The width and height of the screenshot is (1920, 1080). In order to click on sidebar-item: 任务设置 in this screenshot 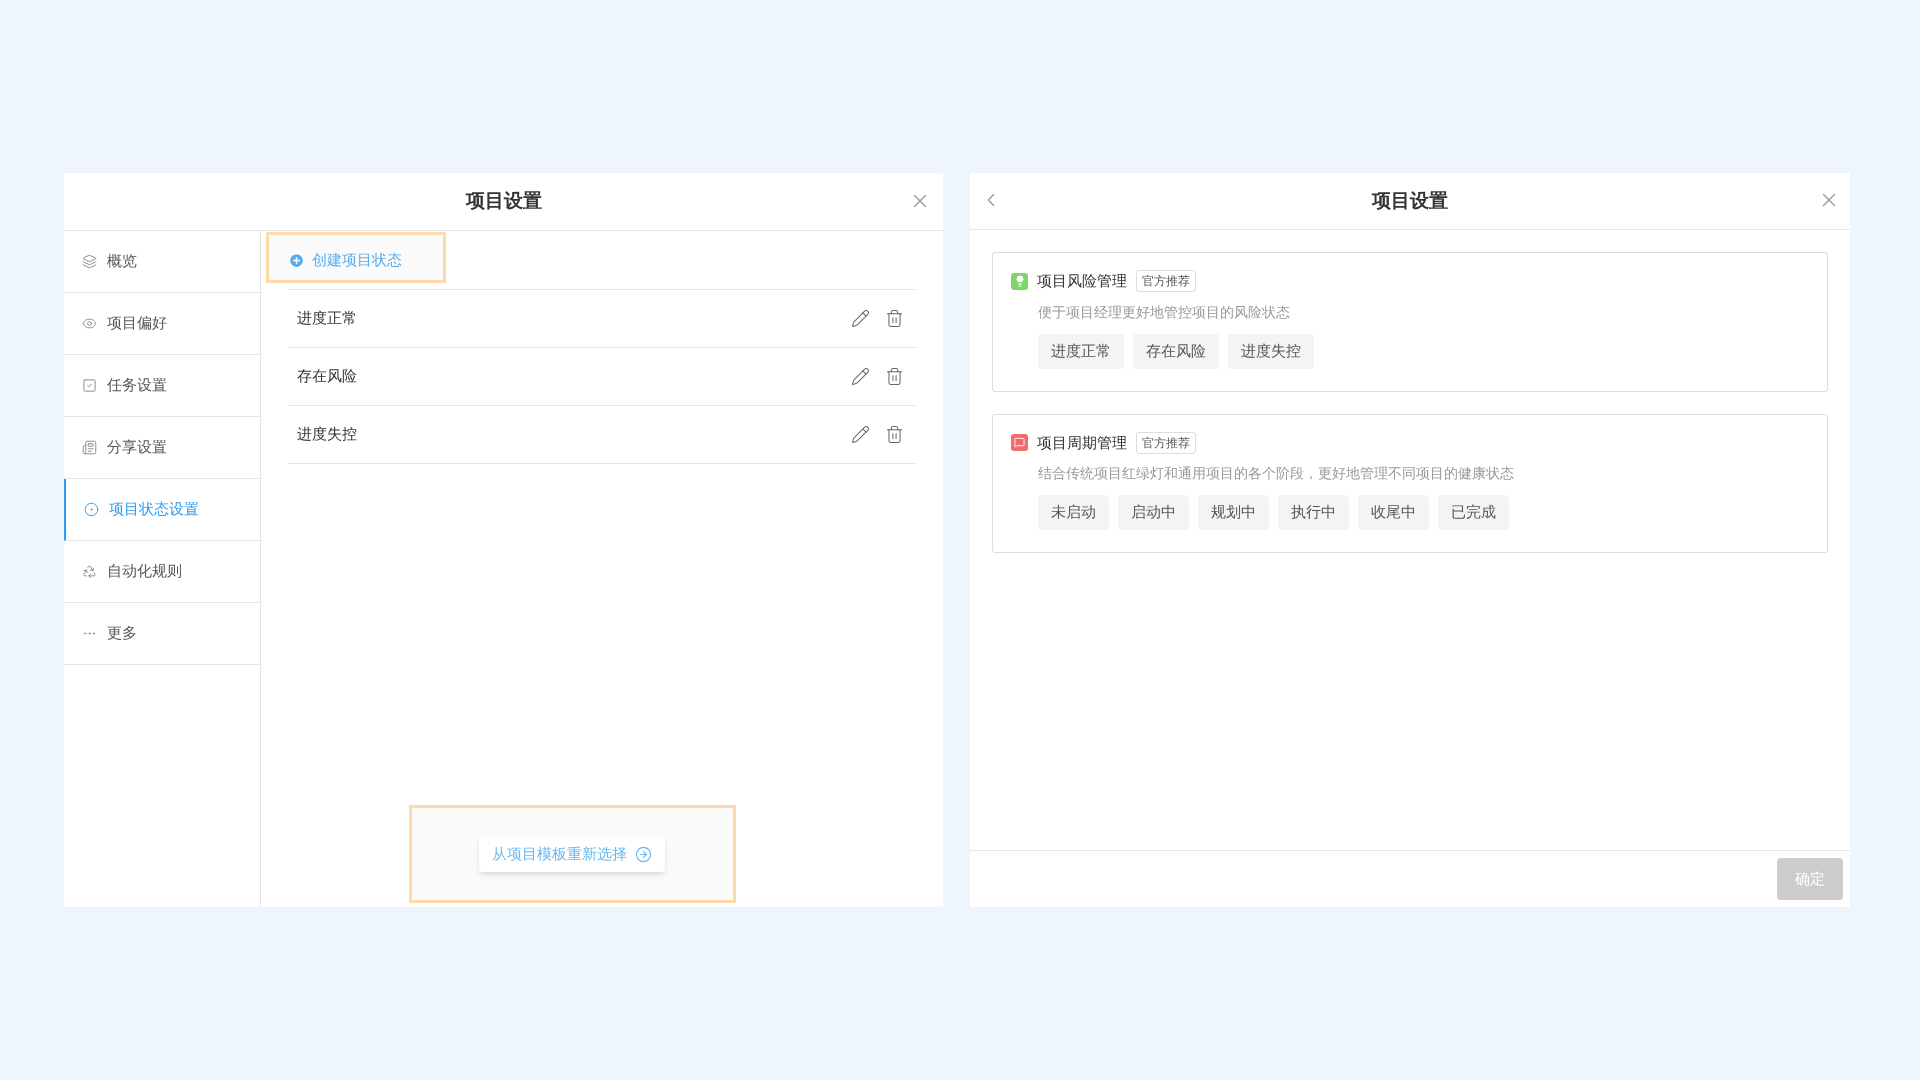, I will do `click(162, 386)`.